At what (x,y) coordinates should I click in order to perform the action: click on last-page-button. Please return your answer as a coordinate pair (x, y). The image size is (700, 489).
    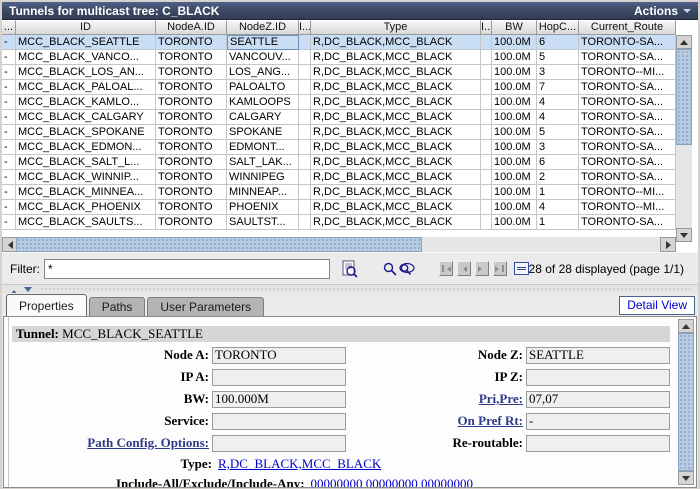
    Looking at the image, I should click on (499, 268).